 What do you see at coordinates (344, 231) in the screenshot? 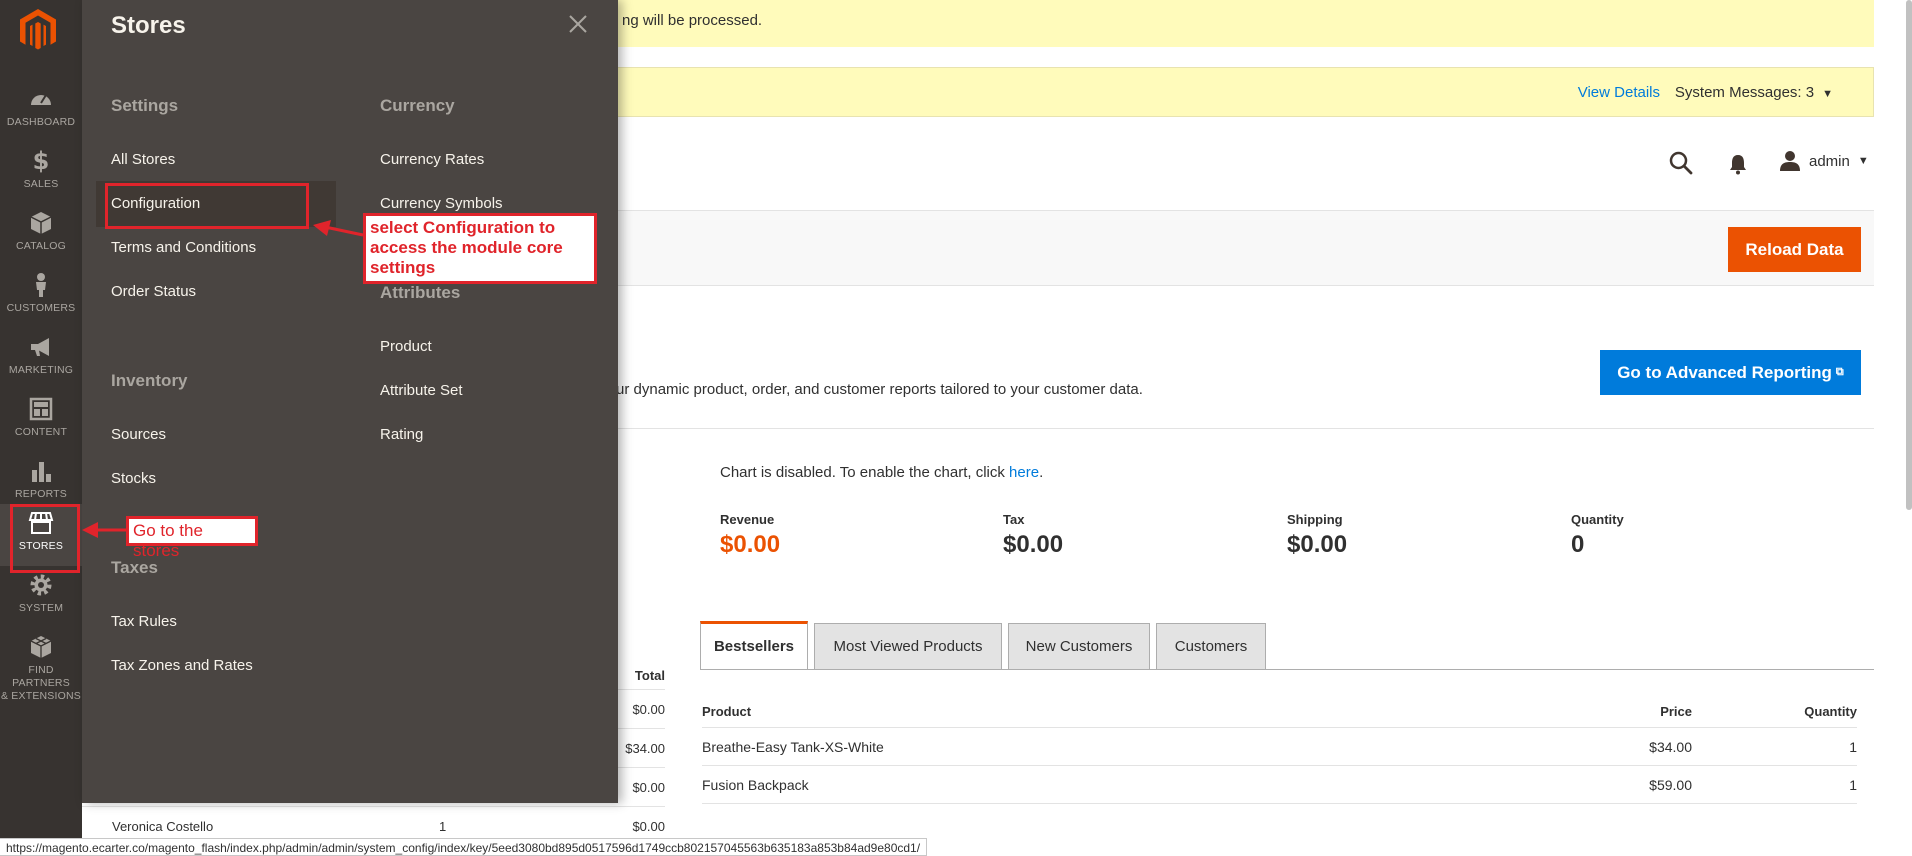
I see `arrow-to-configuration` at bounding box center [344, 231].